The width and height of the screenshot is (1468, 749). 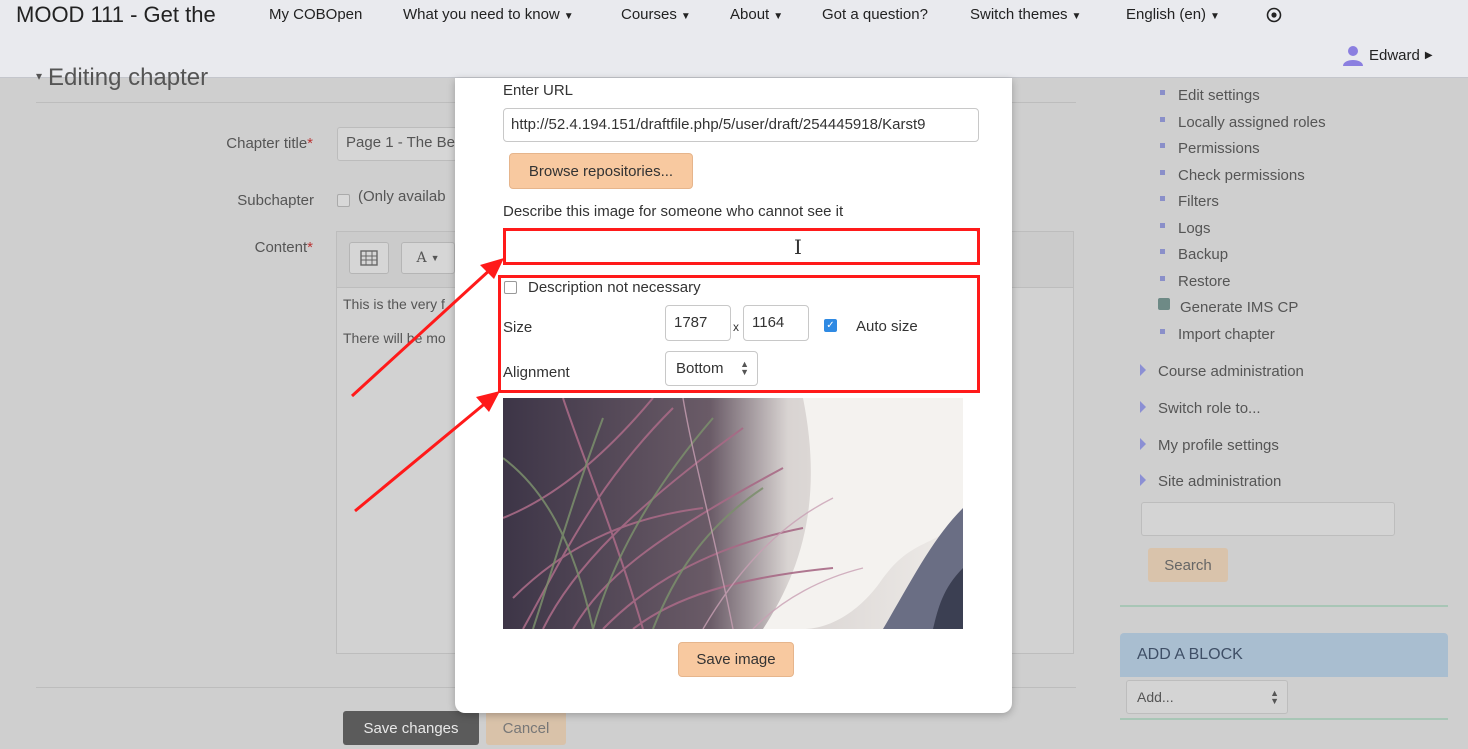 What do you see at coordinates (394, 338) in the screenshot?
I see `content-line-2: There will be mo` at bounding box center [394, 338].